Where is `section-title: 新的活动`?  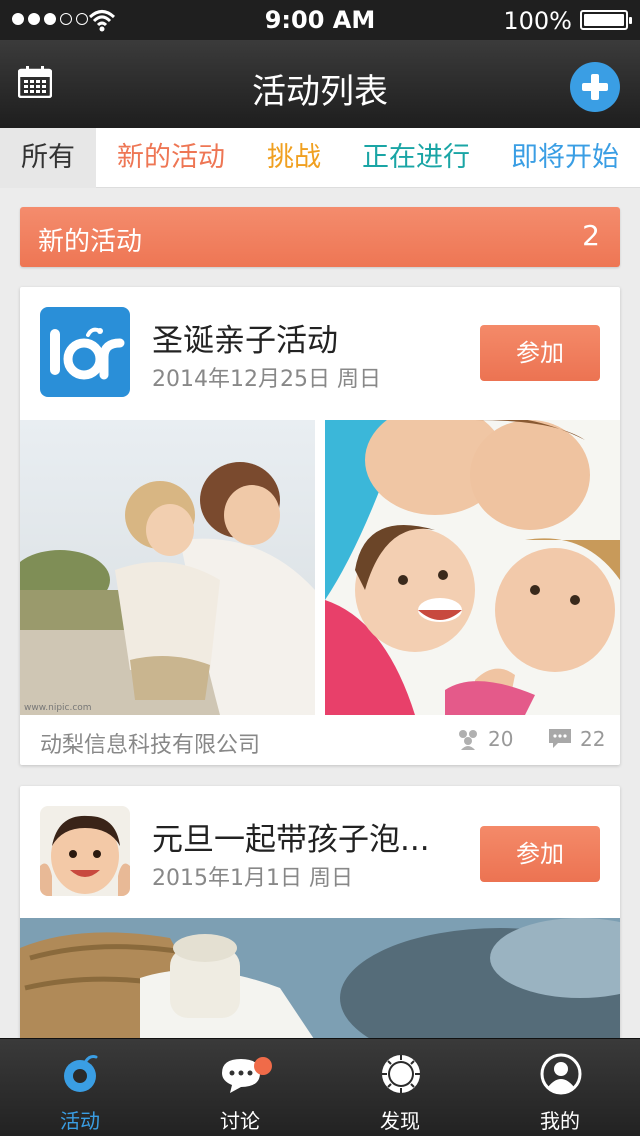 section-title: 新的活动 is located at coordinates (90, 242).